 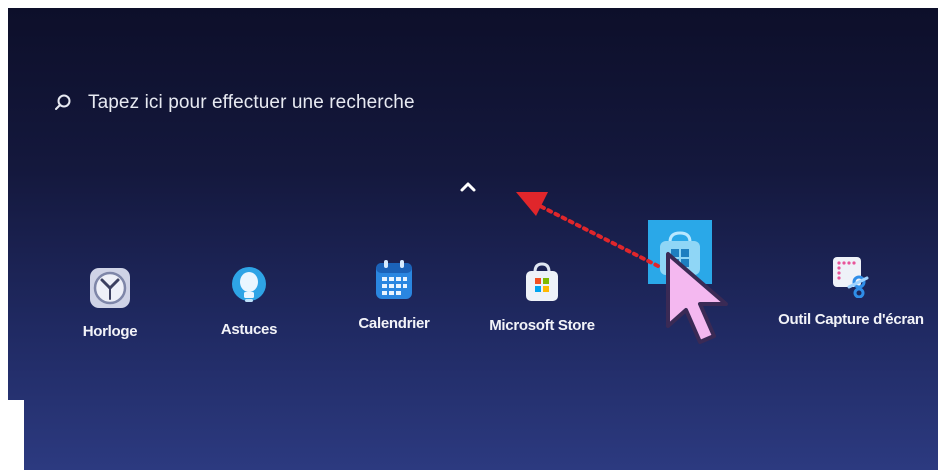 I want to click on dragged-store-icon, so click(x=680, y=252).